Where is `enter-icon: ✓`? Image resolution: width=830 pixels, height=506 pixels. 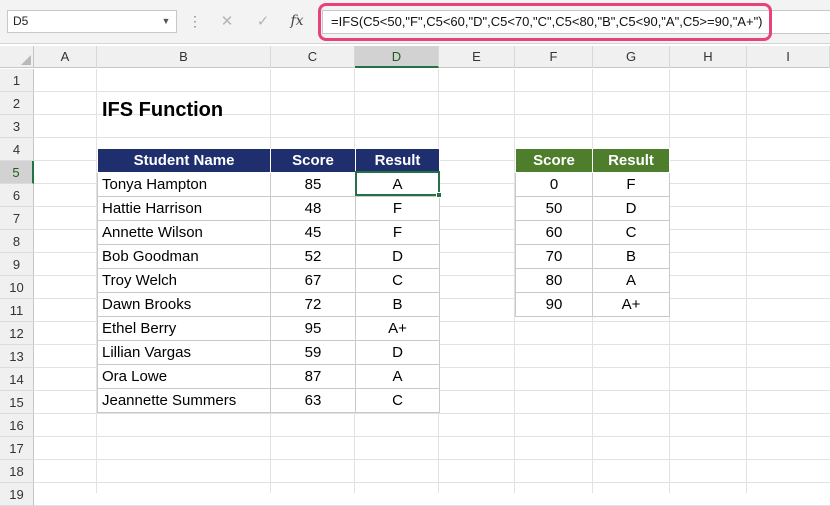
enter-icon: ✓ is located at coordinates (263, 21).